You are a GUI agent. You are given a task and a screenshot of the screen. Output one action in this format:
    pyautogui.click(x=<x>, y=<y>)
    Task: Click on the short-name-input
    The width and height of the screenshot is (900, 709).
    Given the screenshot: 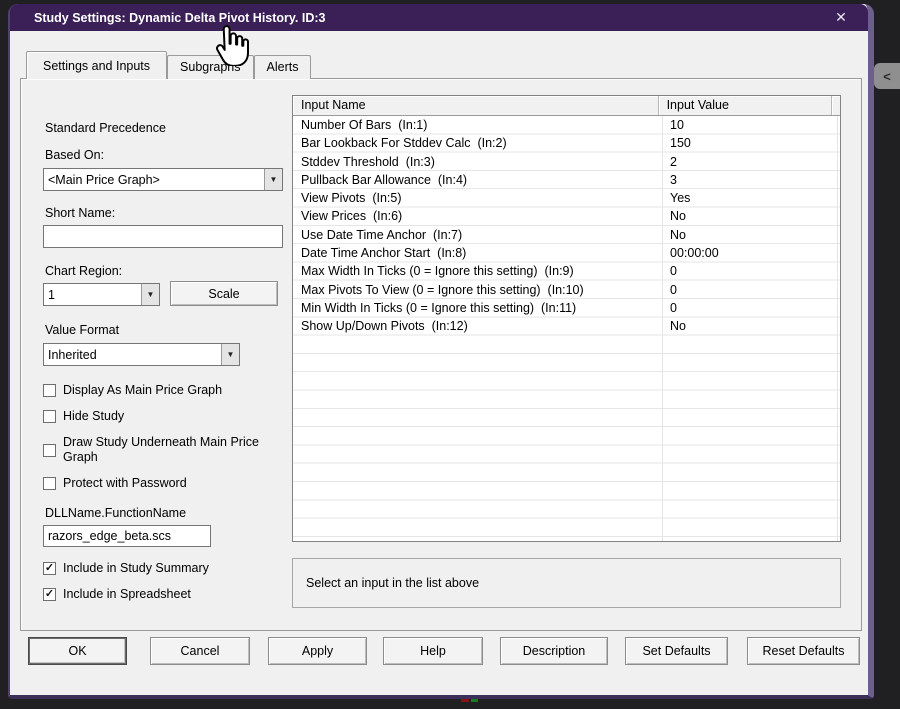 What is the action you would take?
    pyautogui.click(x=163, y=236)
    